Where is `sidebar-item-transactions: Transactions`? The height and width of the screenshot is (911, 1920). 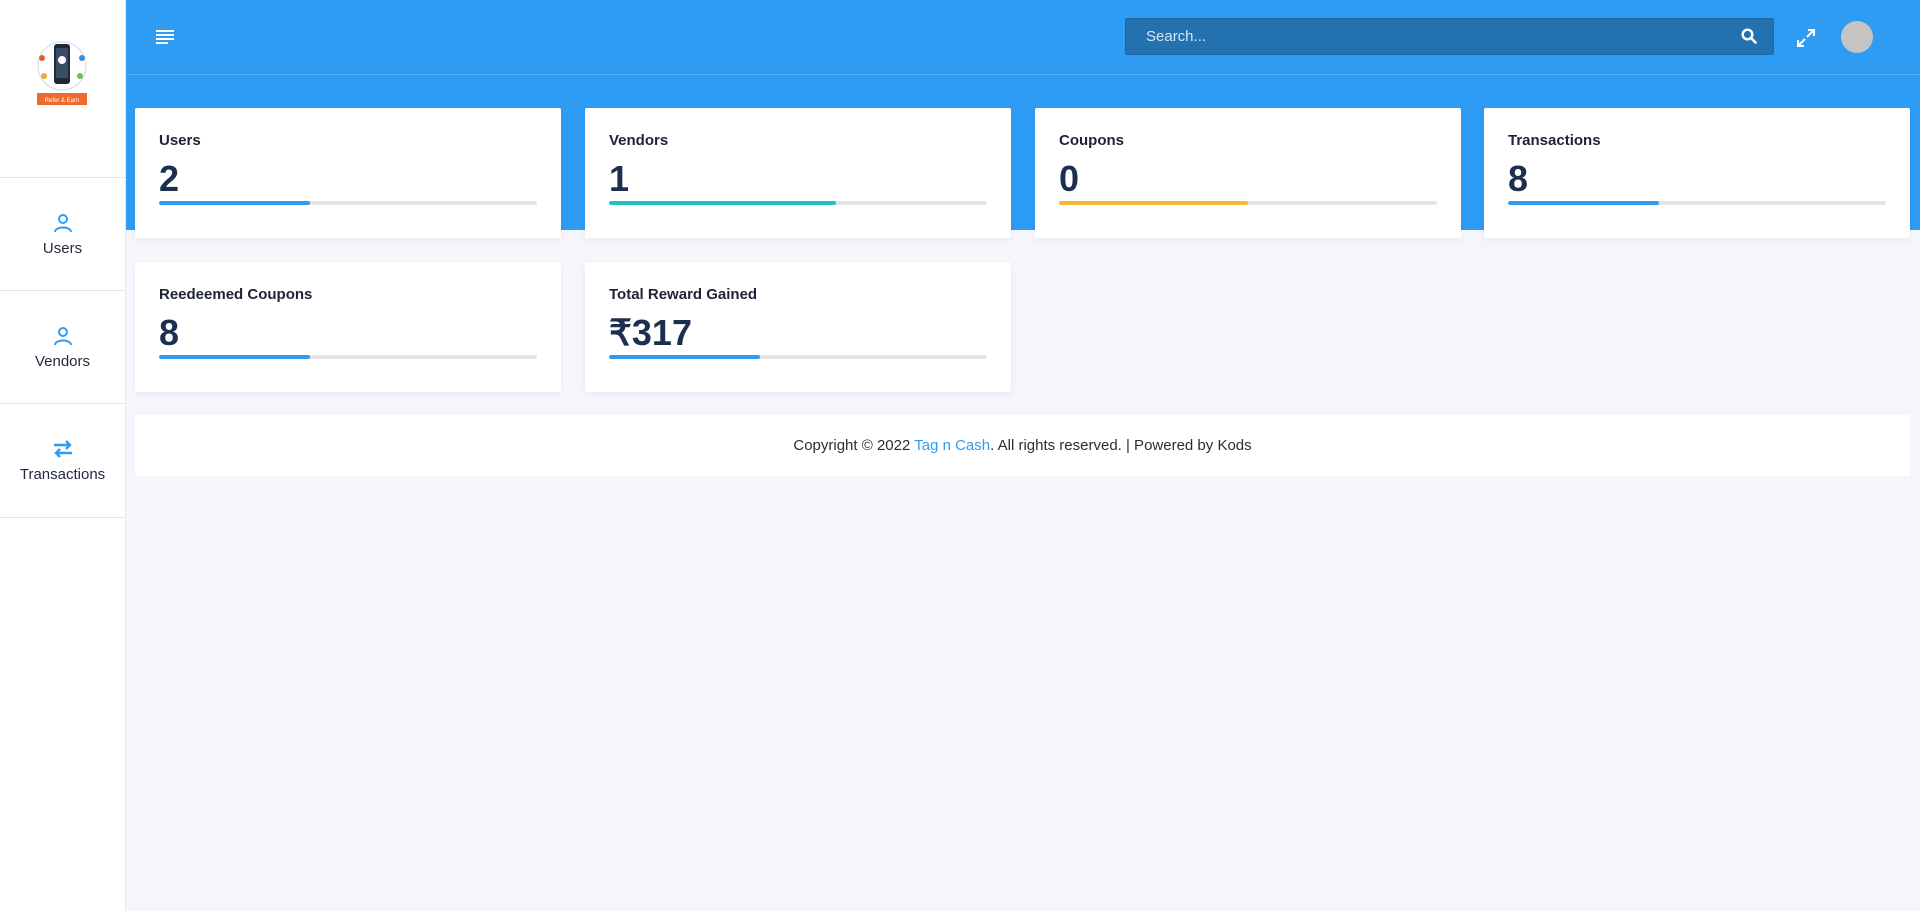
sidebar-item-transactions: Transactions is located at coordinates (62, 460).